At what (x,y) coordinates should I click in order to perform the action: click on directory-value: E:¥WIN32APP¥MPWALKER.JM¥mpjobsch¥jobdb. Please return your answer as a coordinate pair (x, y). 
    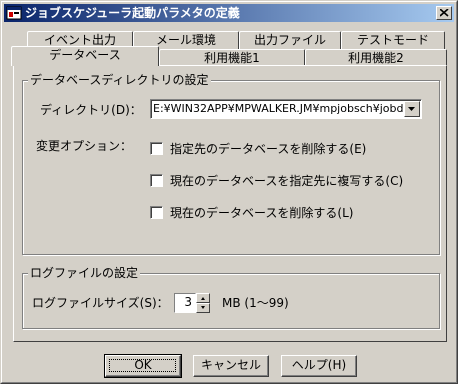
    Looking at the image, I should click on (282, 108).